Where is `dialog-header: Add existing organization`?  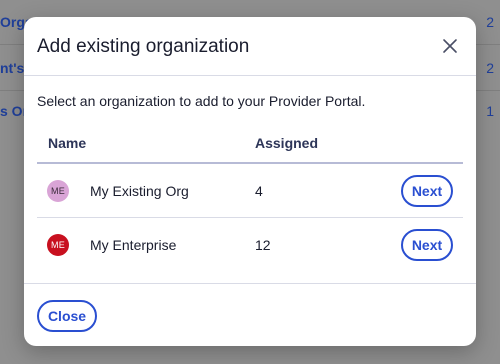 dialog-header: Add existing organization is located at coordinates (250, 46).